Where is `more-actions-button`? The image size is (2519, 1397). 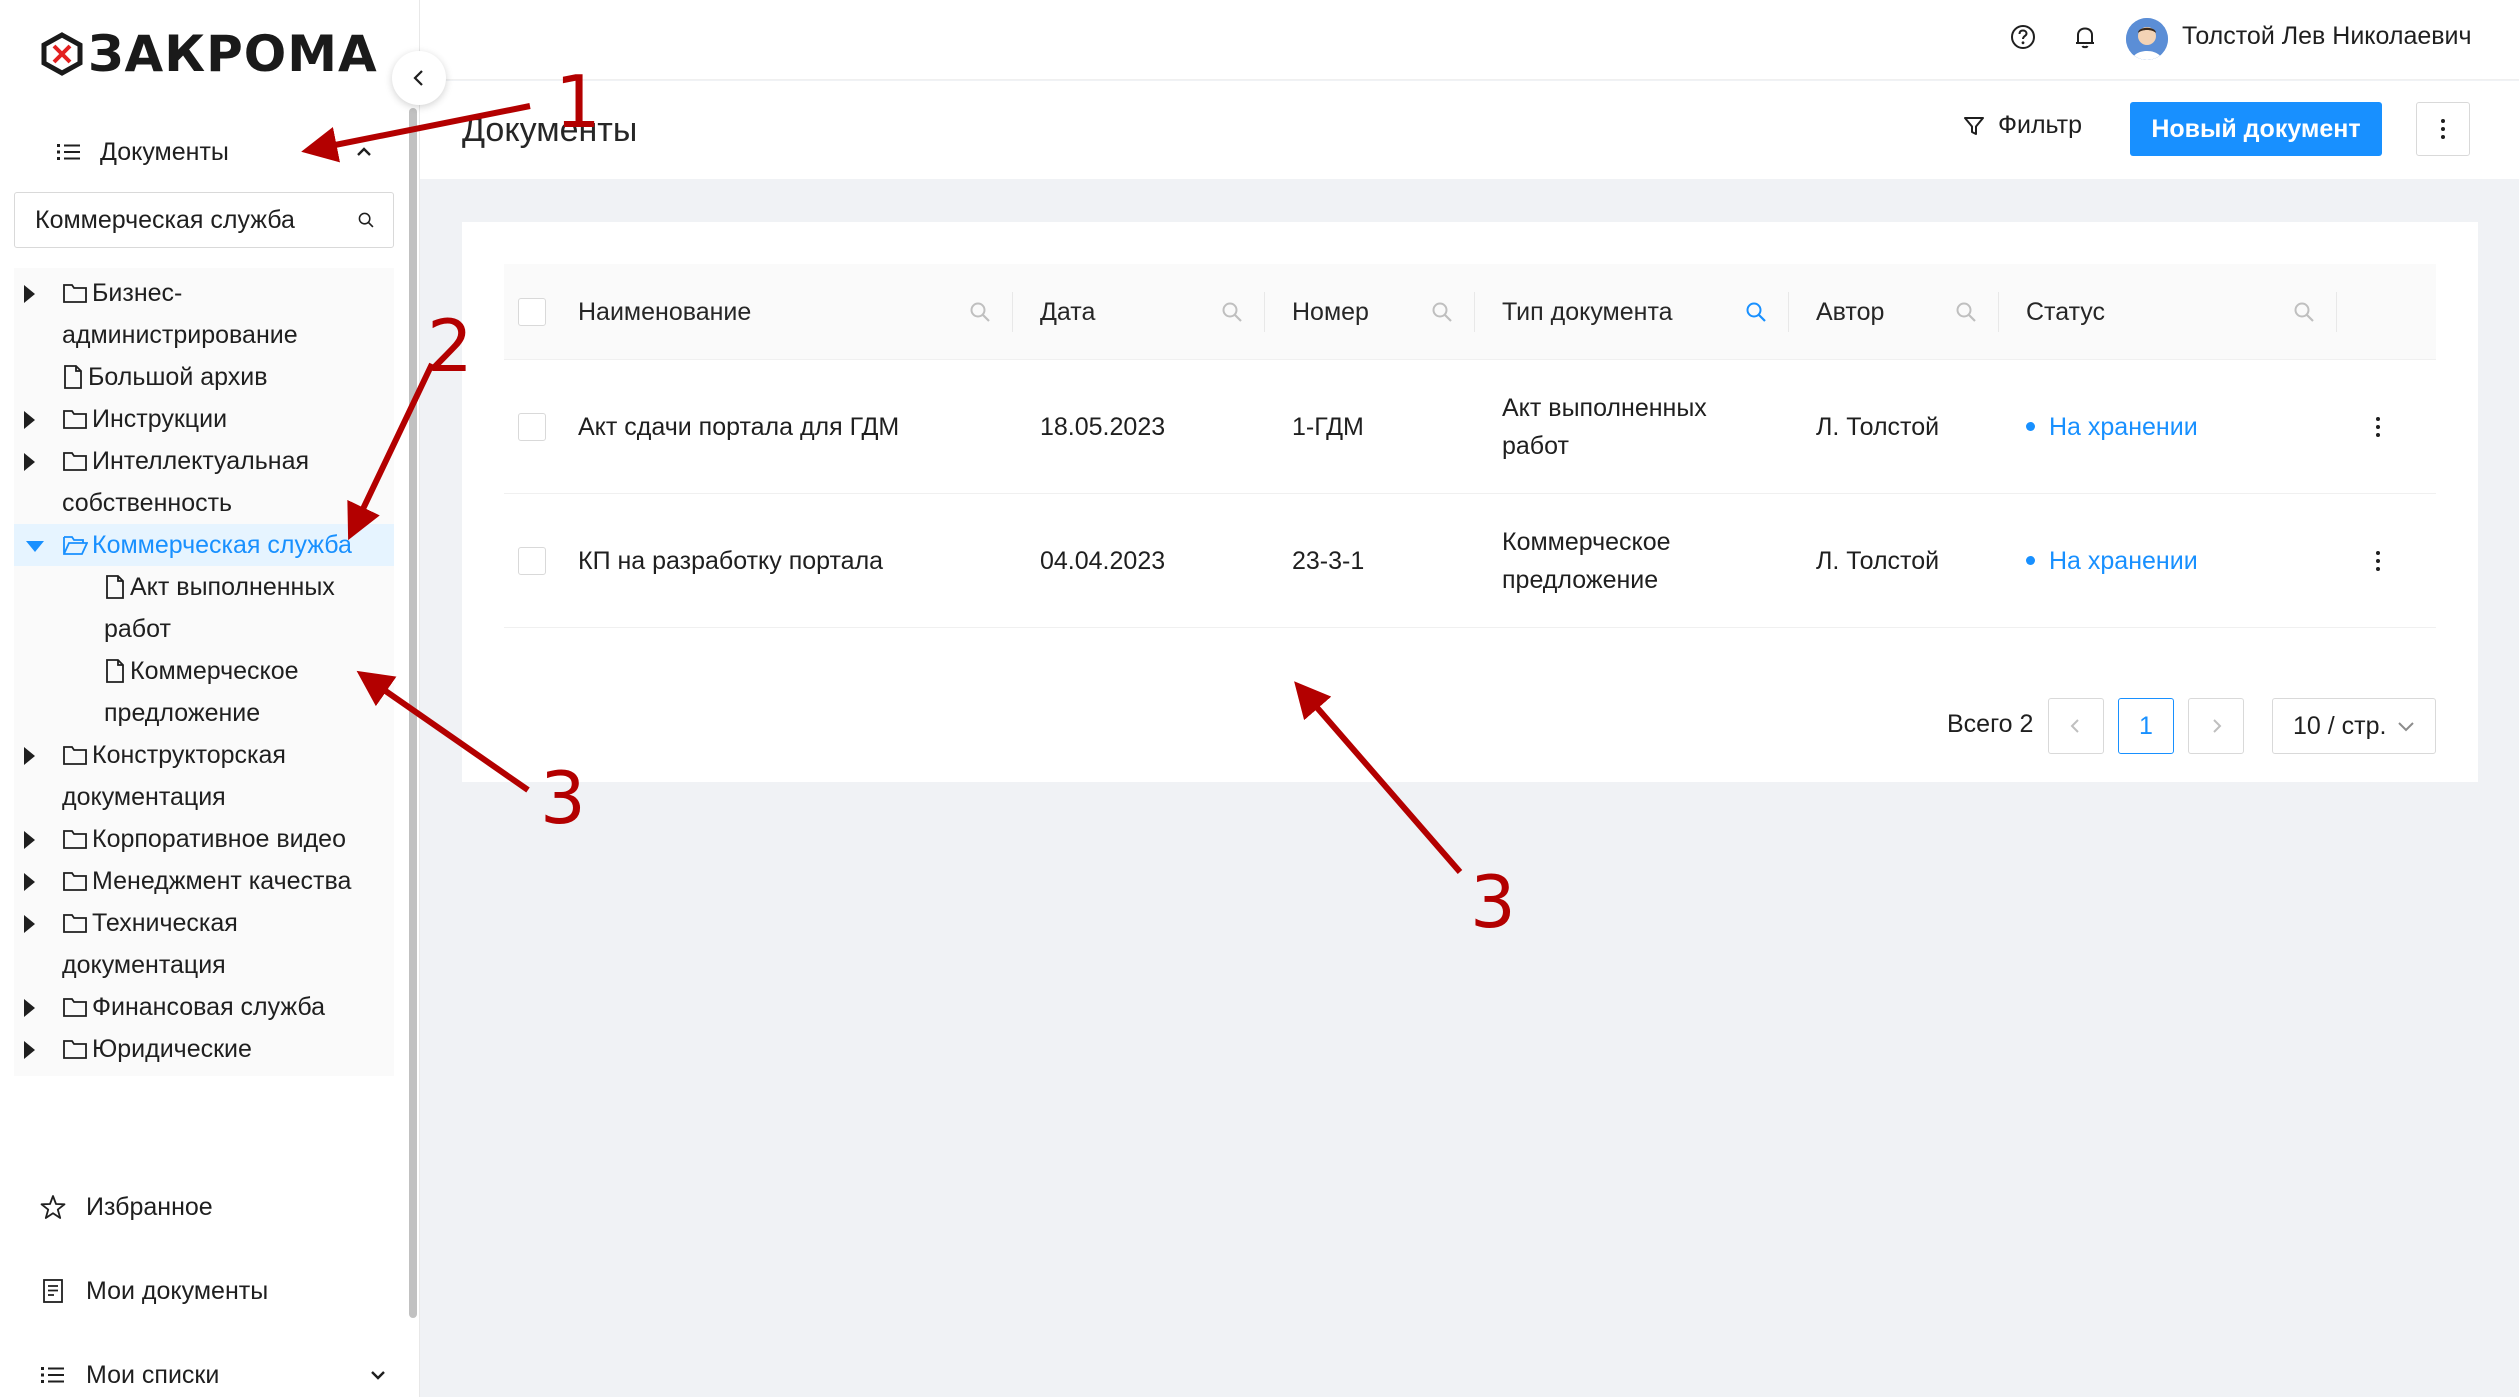 more-actions-button is located at coordinates (2443, 129).